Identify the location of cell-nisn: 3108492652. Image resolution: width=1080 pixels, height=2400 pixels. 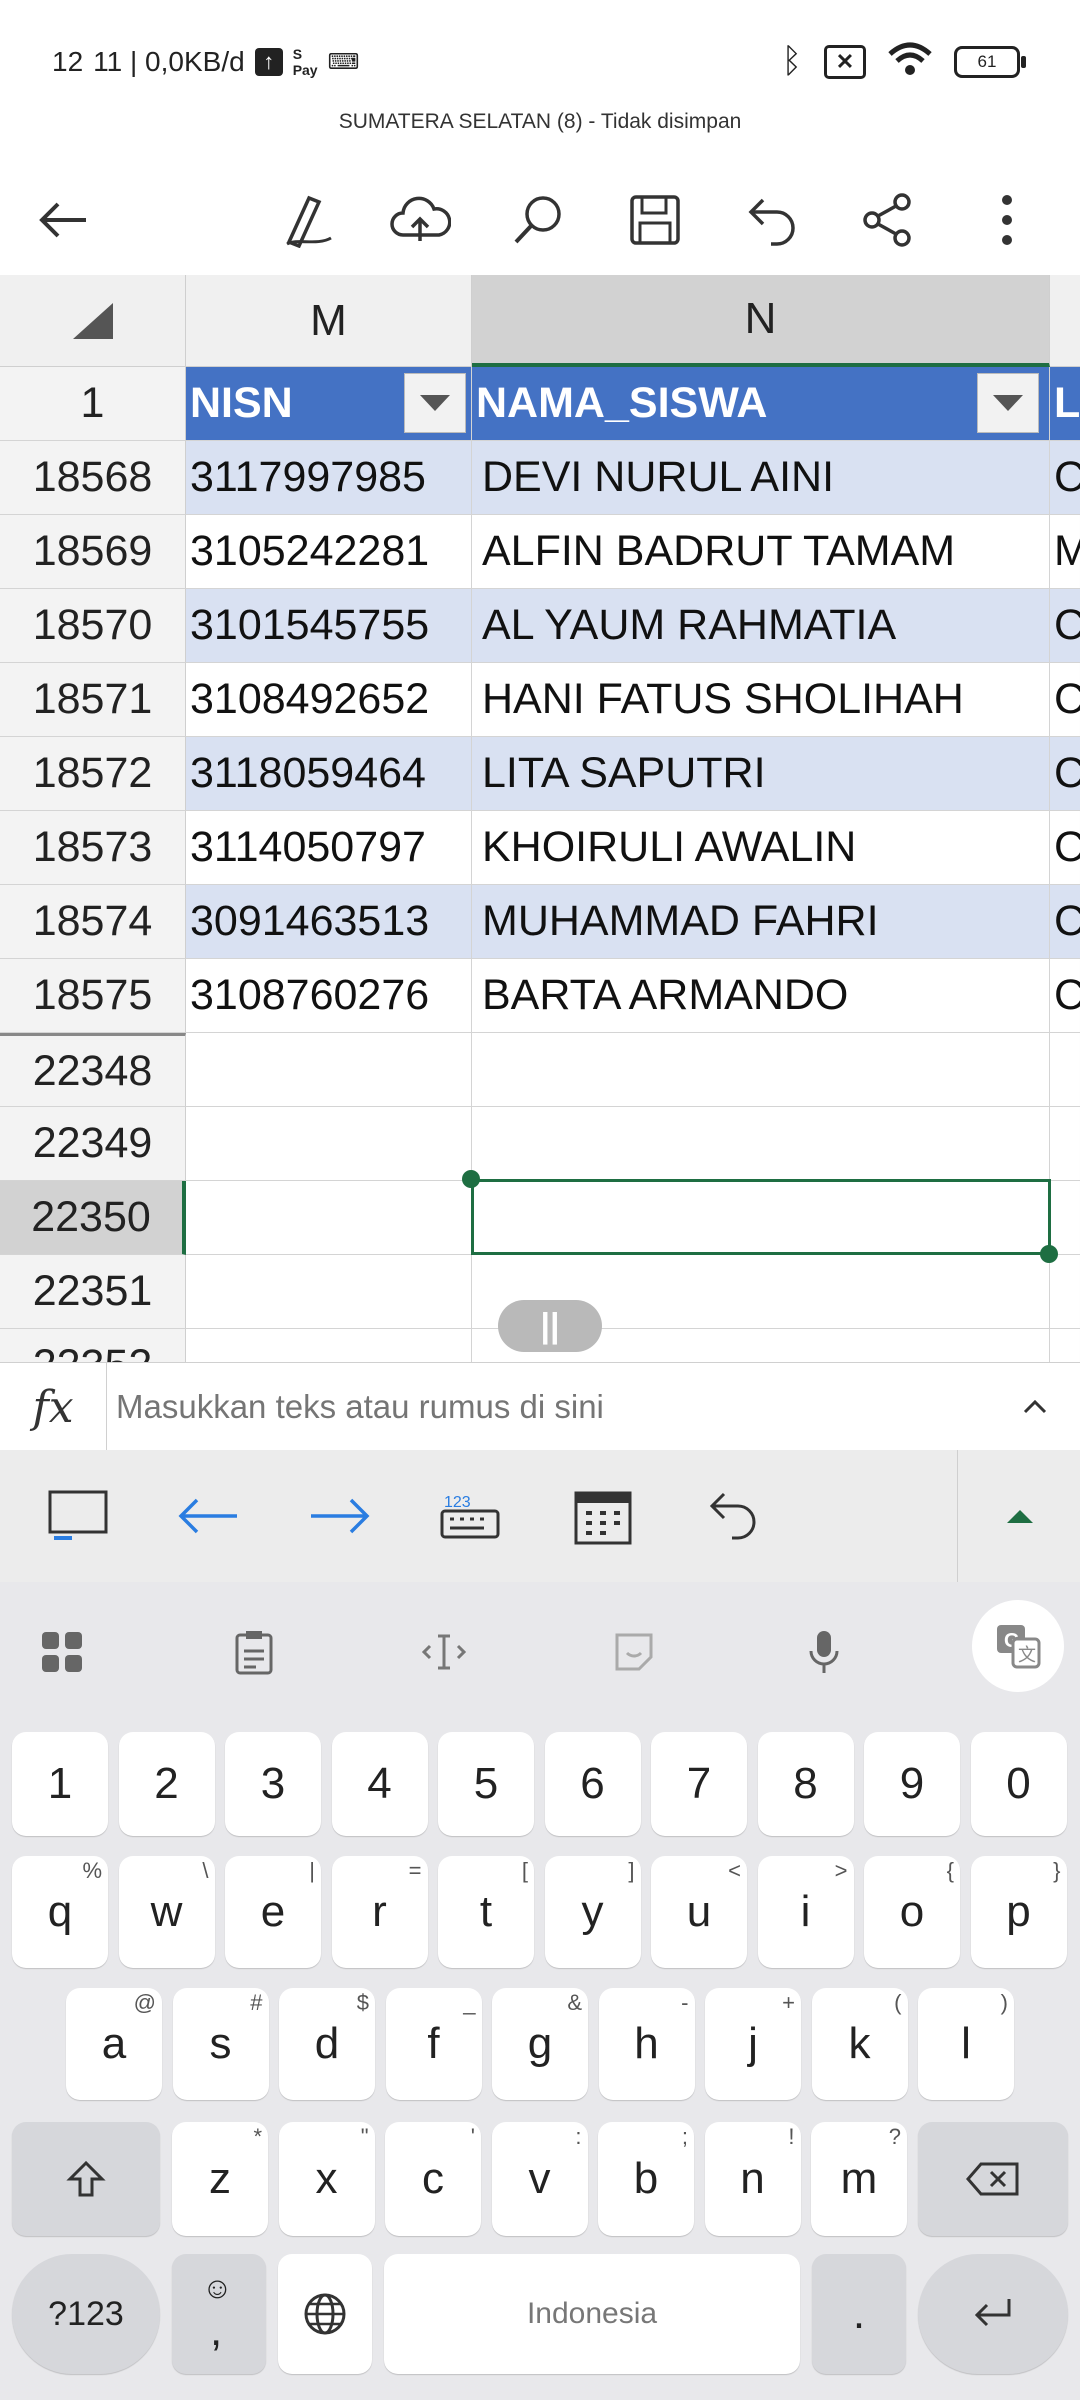
(329, 700).